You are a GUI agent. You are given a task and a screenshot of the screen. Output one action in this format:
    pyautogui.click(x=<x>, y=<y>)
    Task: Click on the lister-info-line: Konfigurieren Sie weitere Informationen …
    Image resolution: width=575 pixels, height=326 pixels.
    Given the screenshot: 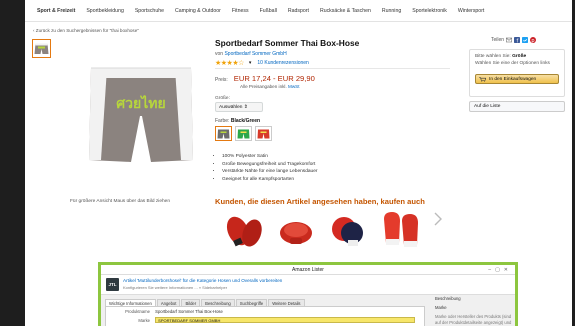 What is the action you would take?
    pyautogui.click(x=175, y=287)
    